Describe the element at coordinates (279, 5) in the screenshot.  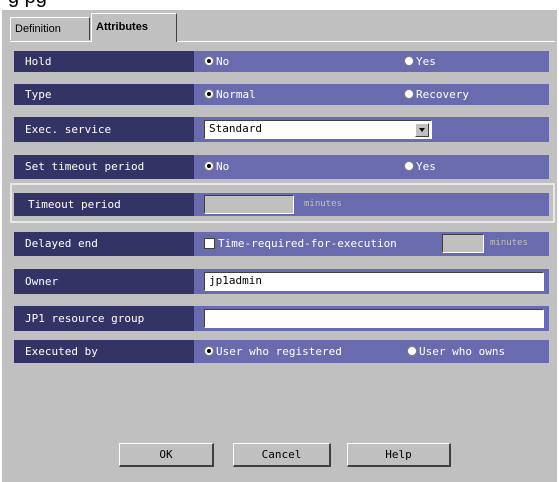
I see `clipped-heading: g pg` at that location.